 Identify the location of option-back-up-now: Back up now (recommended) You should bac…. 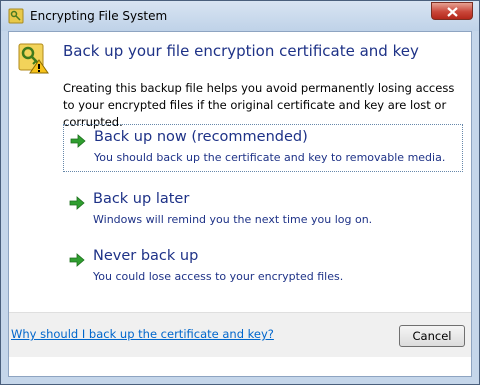
(263, 148).